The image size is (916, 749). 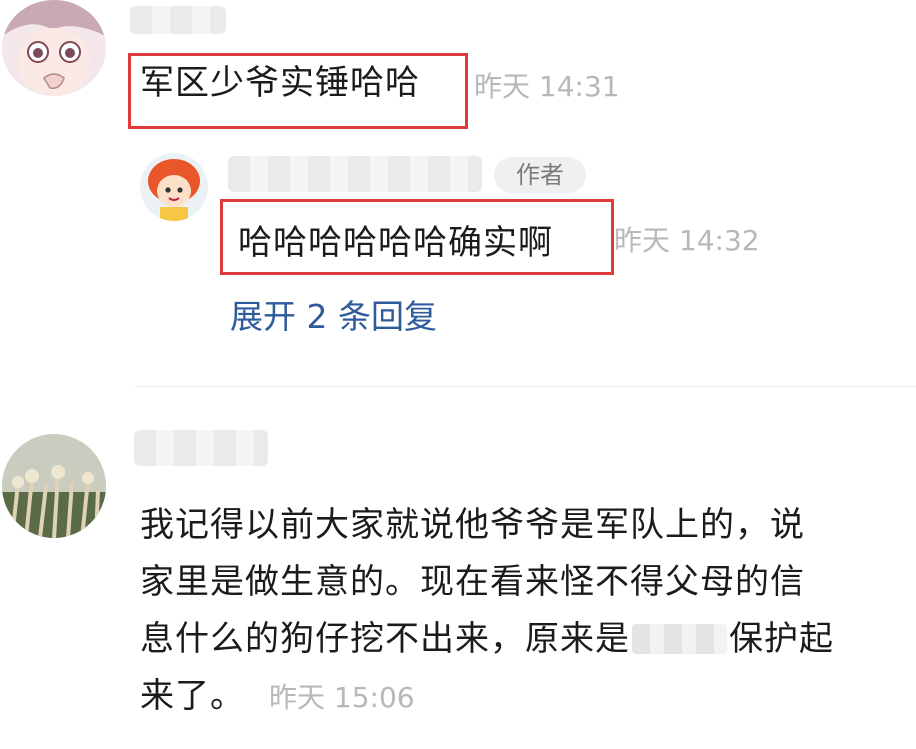 What do you see at coordinates (687, 240) in the screenshot?
I see `reply-timestamp: 昨天 14:32` at bounding box center [687, 240].